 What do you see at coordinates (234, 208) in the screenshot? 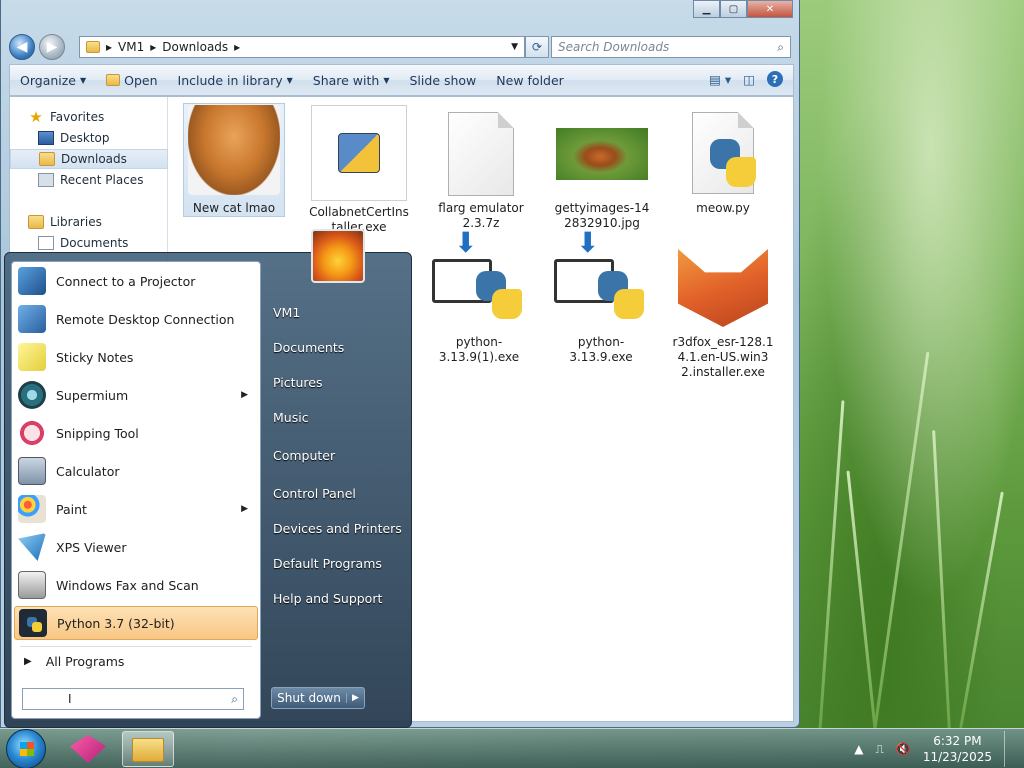
I see `file-name: New cat lmao` at bounding box center [234, 208].